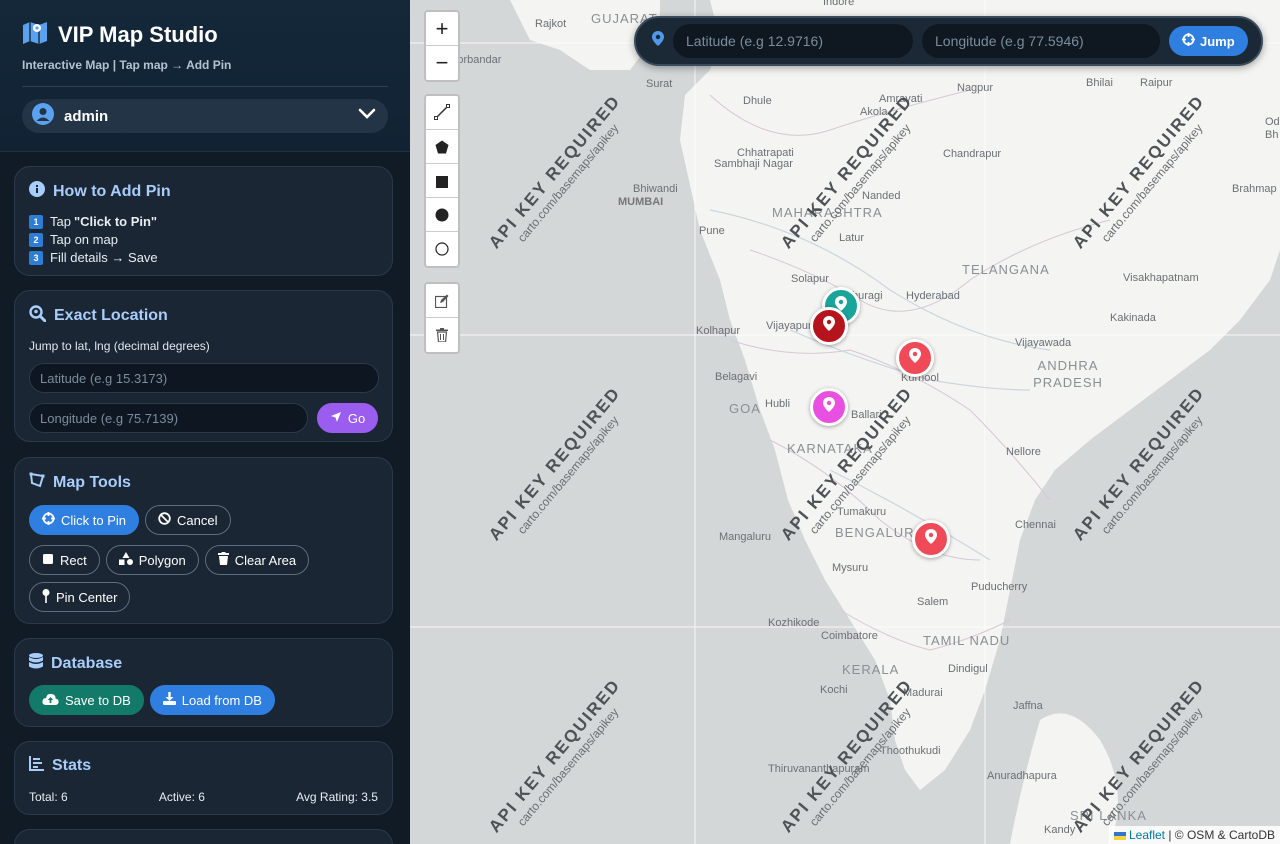 This screenshot has width=1280, height=844. I want to click on how-to-title: How to Add Pin, so click(203, 191).